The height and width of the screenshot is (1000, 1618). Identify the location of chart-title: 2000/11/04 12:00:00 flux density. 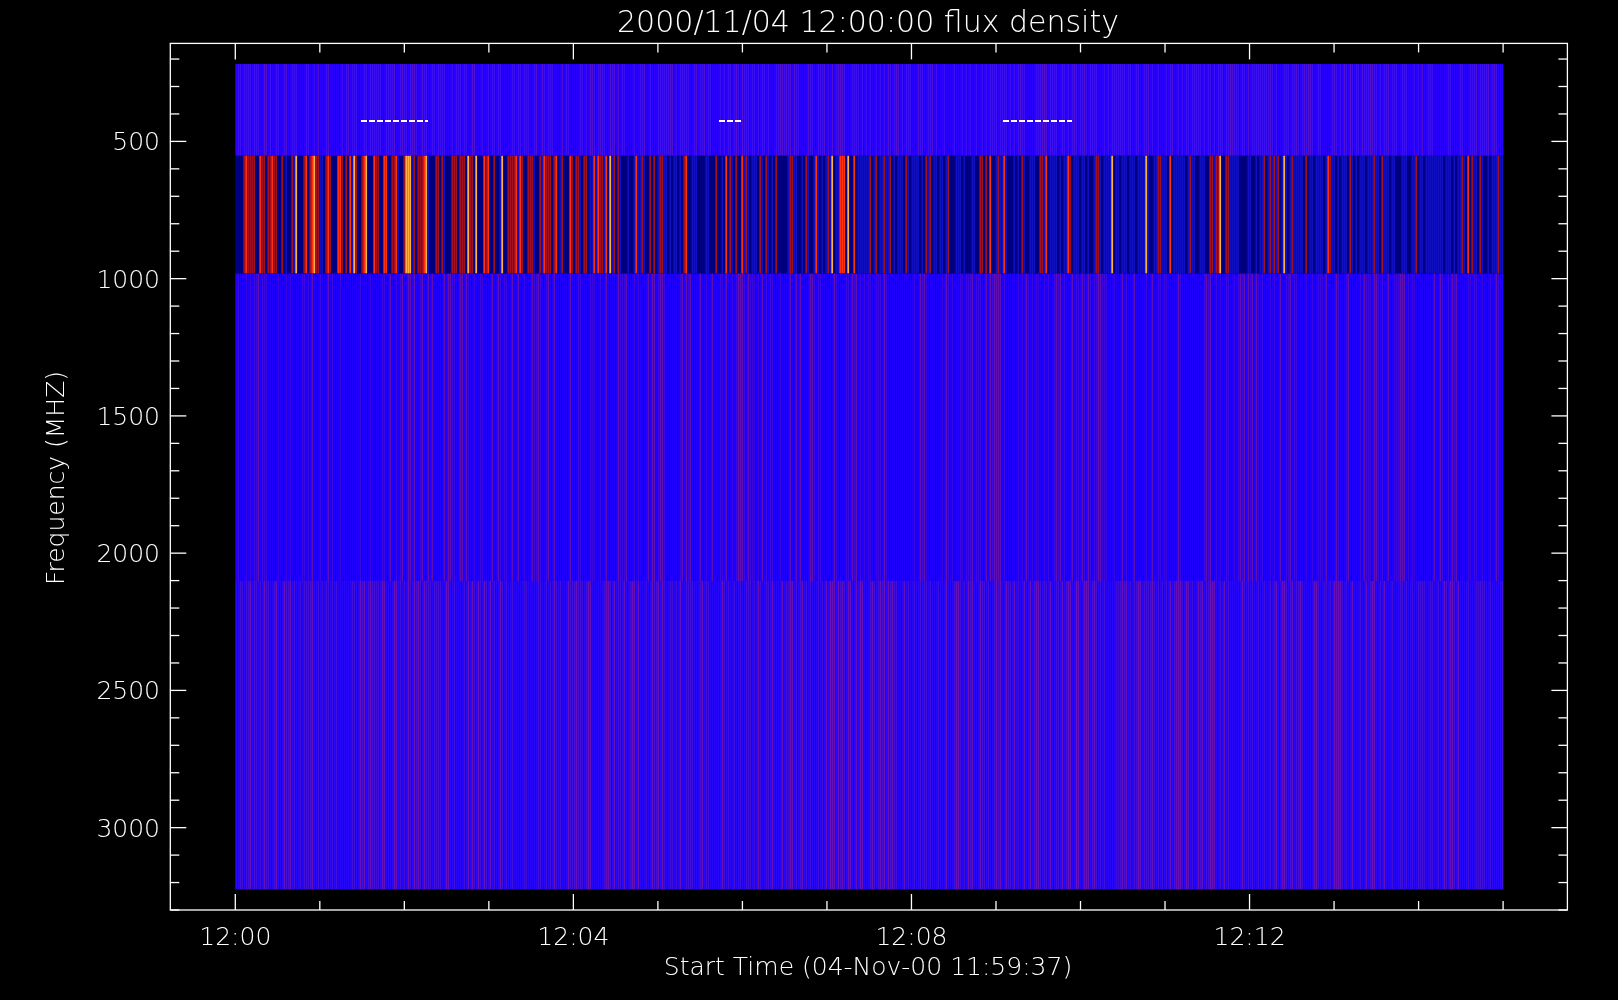
(868, 21).